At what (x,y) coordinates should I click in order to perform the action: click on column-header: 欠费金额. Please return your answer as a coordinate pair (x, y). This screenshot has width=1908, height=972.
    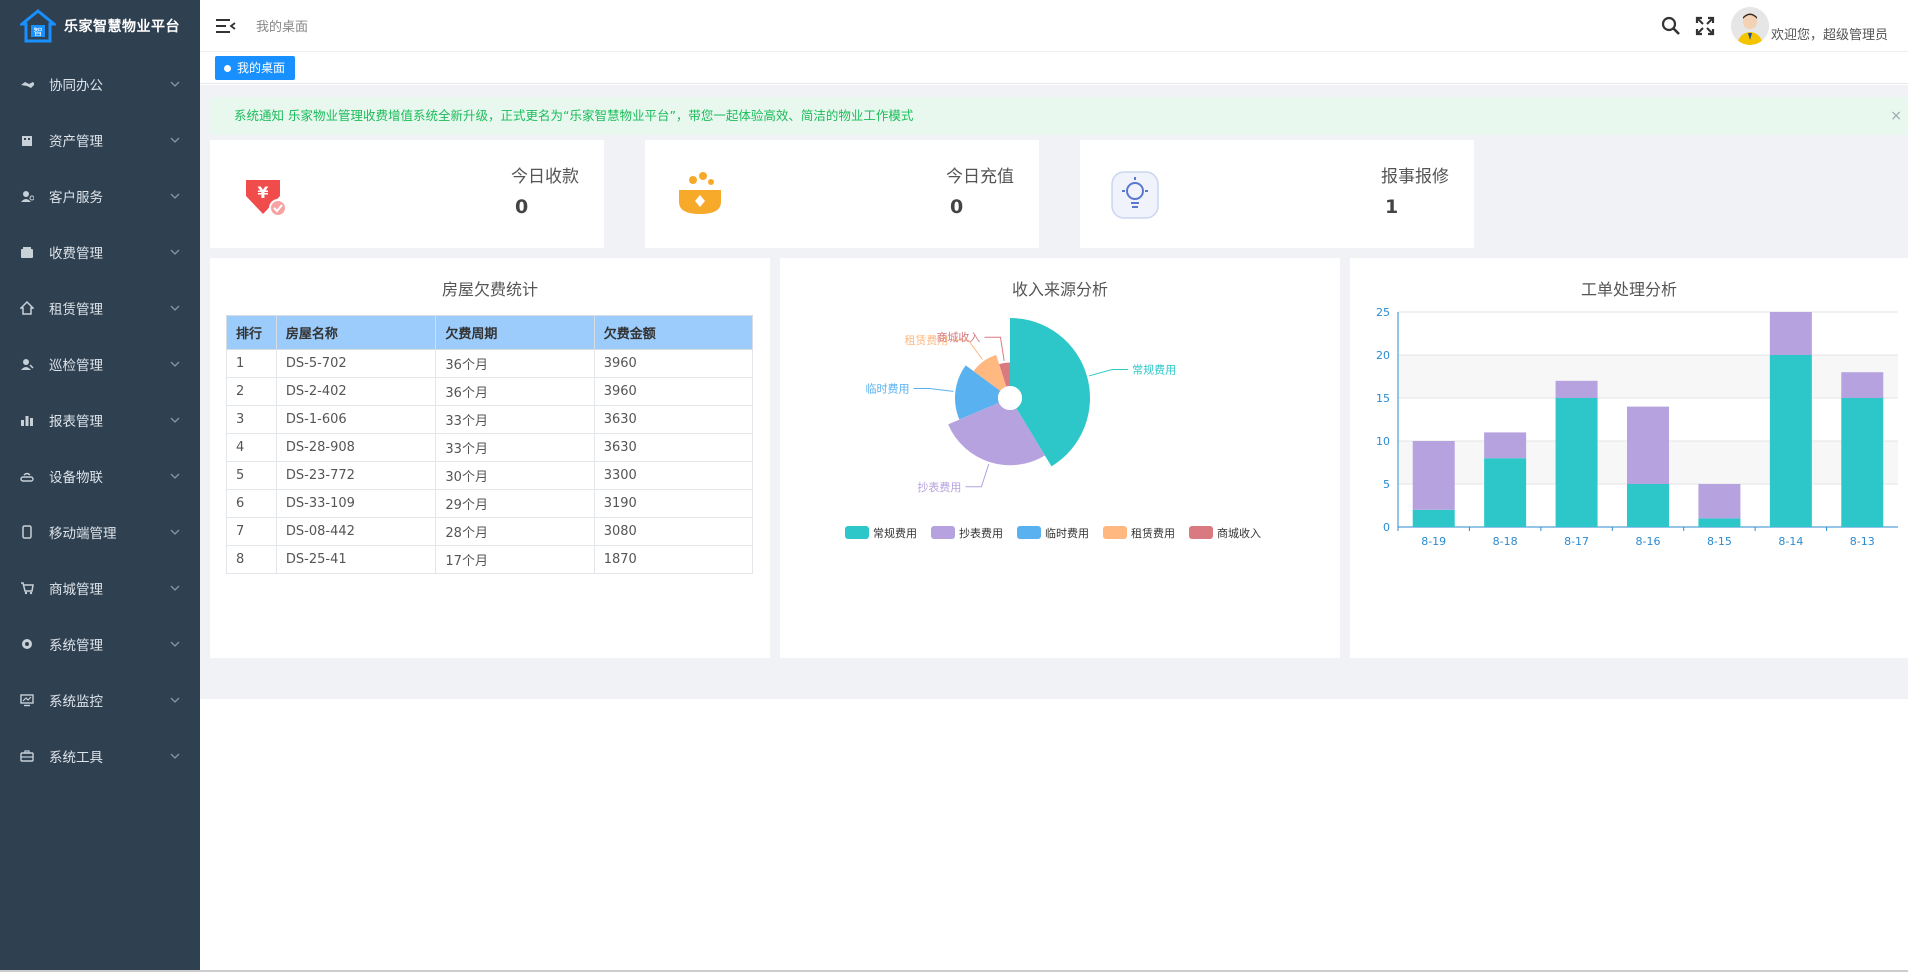
    Looking at the image, I should click on (673, 332).